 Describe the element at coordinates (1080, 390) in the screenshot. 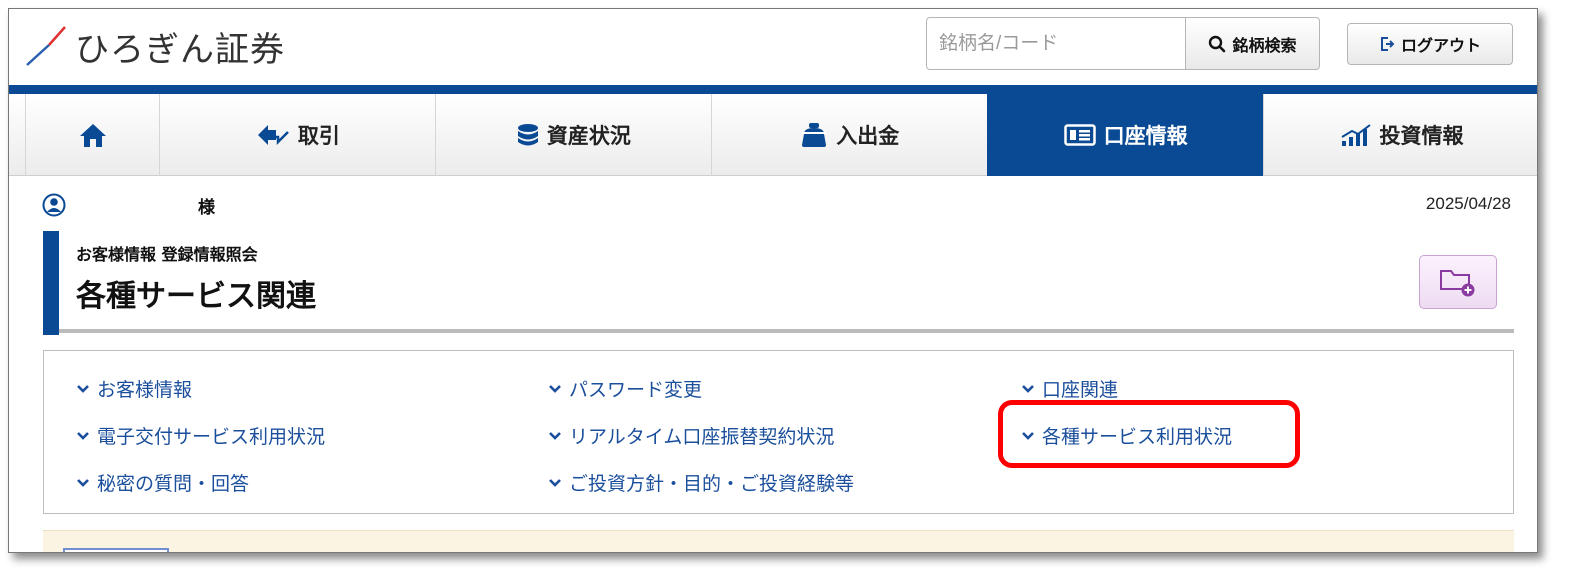

I see `link-label: 口座関連` at that location.